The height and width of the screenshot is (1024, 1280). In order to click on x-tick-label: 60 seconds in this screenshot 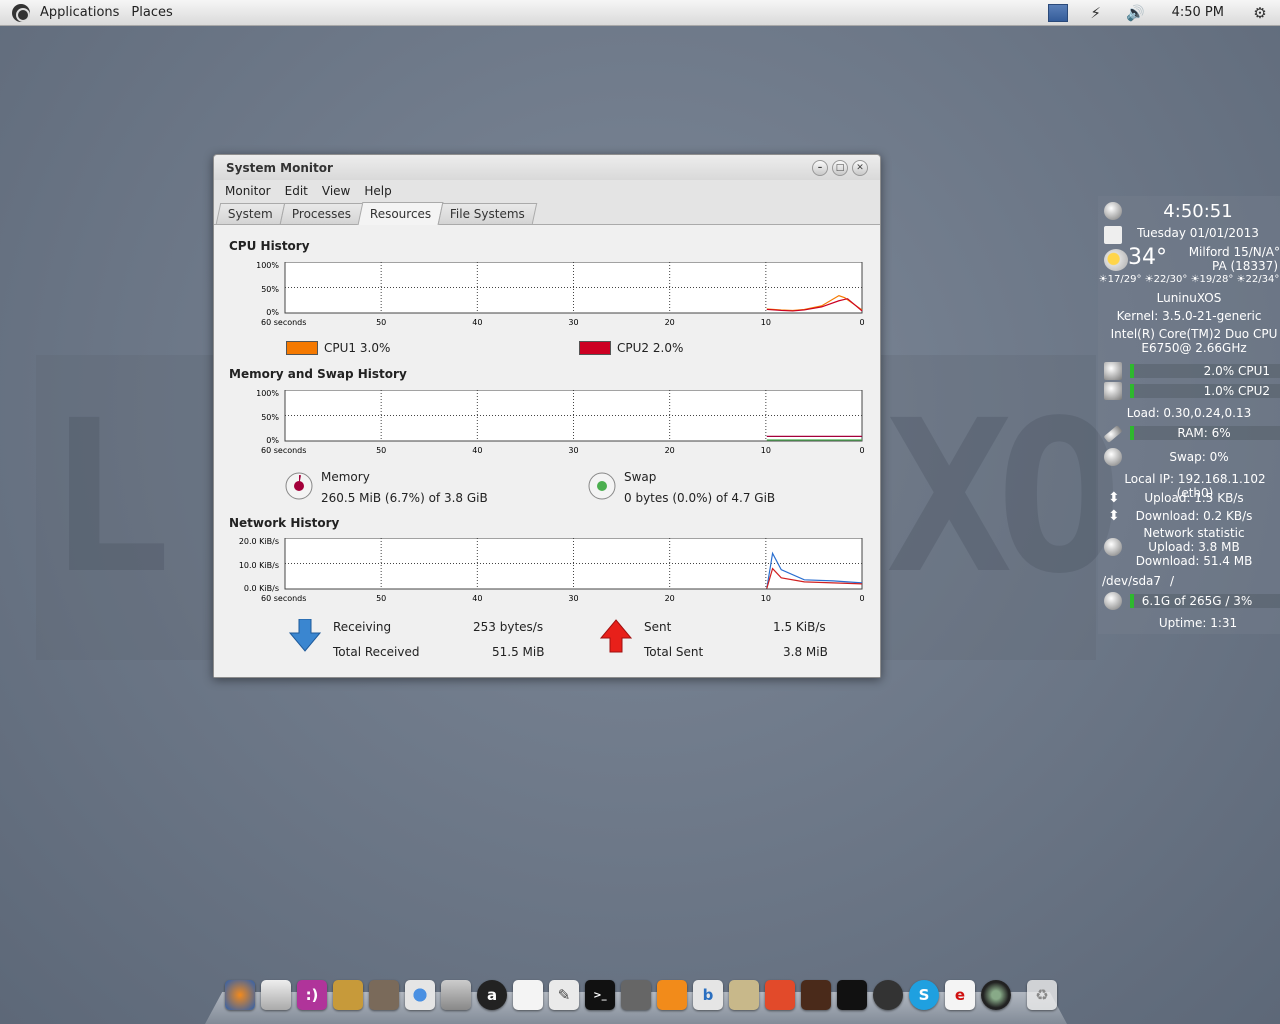, I will do `click(283, 450)`.